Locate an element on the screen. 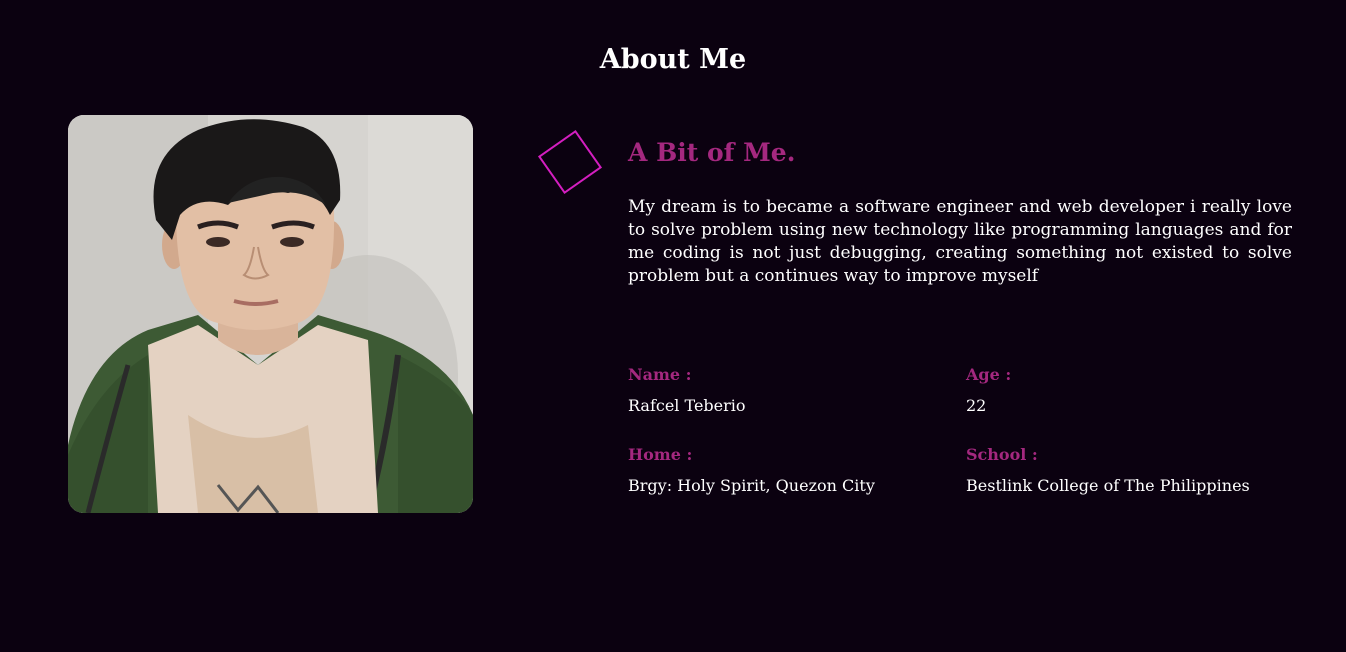 This screenshot has height=652, width=1346. info-home-label: Home : is located at coordinates (660, 454).